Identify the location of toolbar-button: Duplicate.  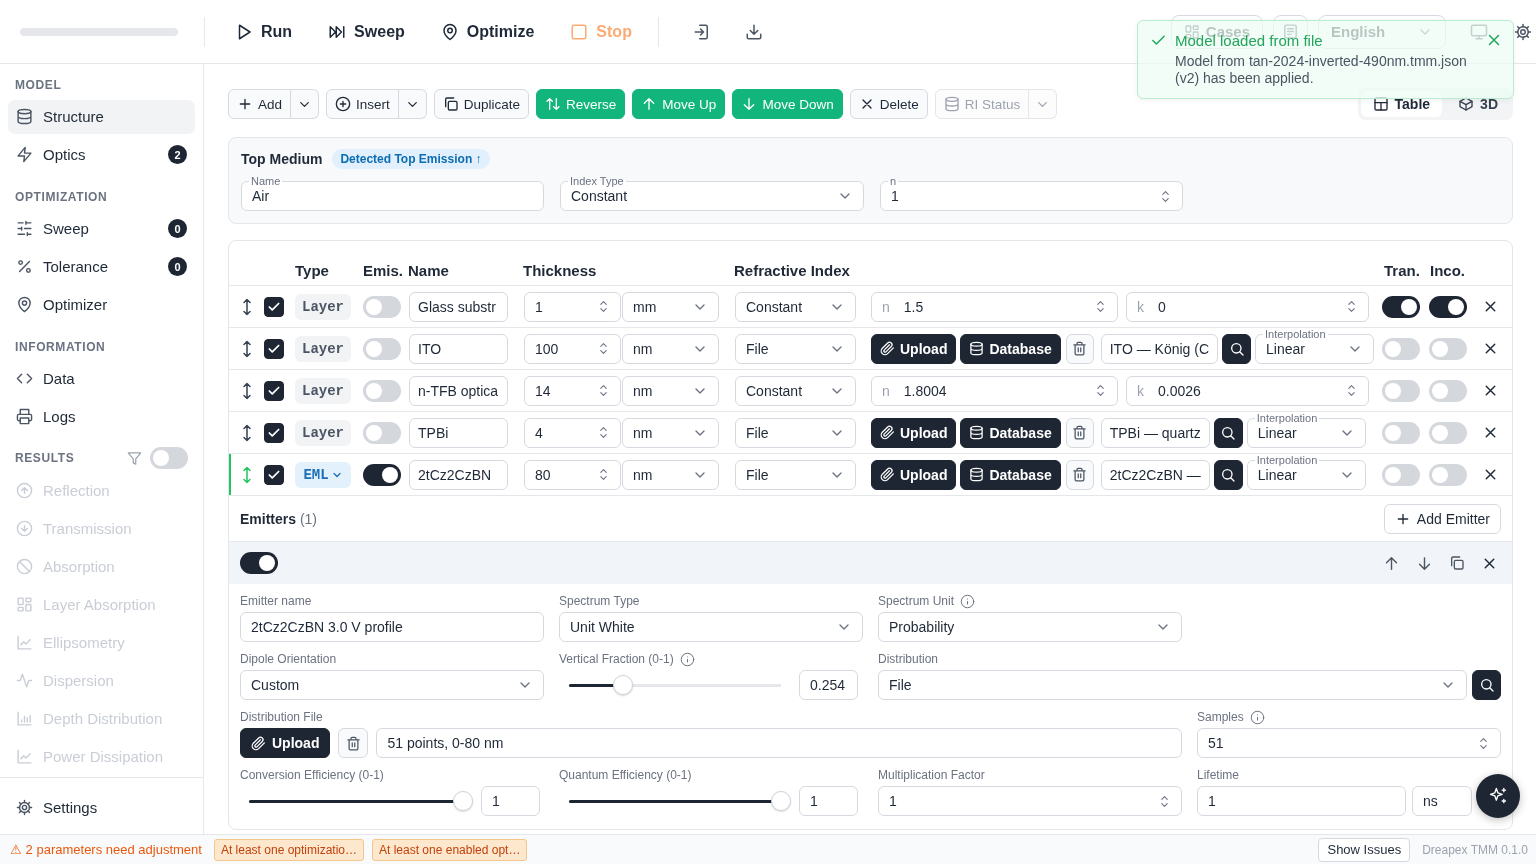
(481, 104).